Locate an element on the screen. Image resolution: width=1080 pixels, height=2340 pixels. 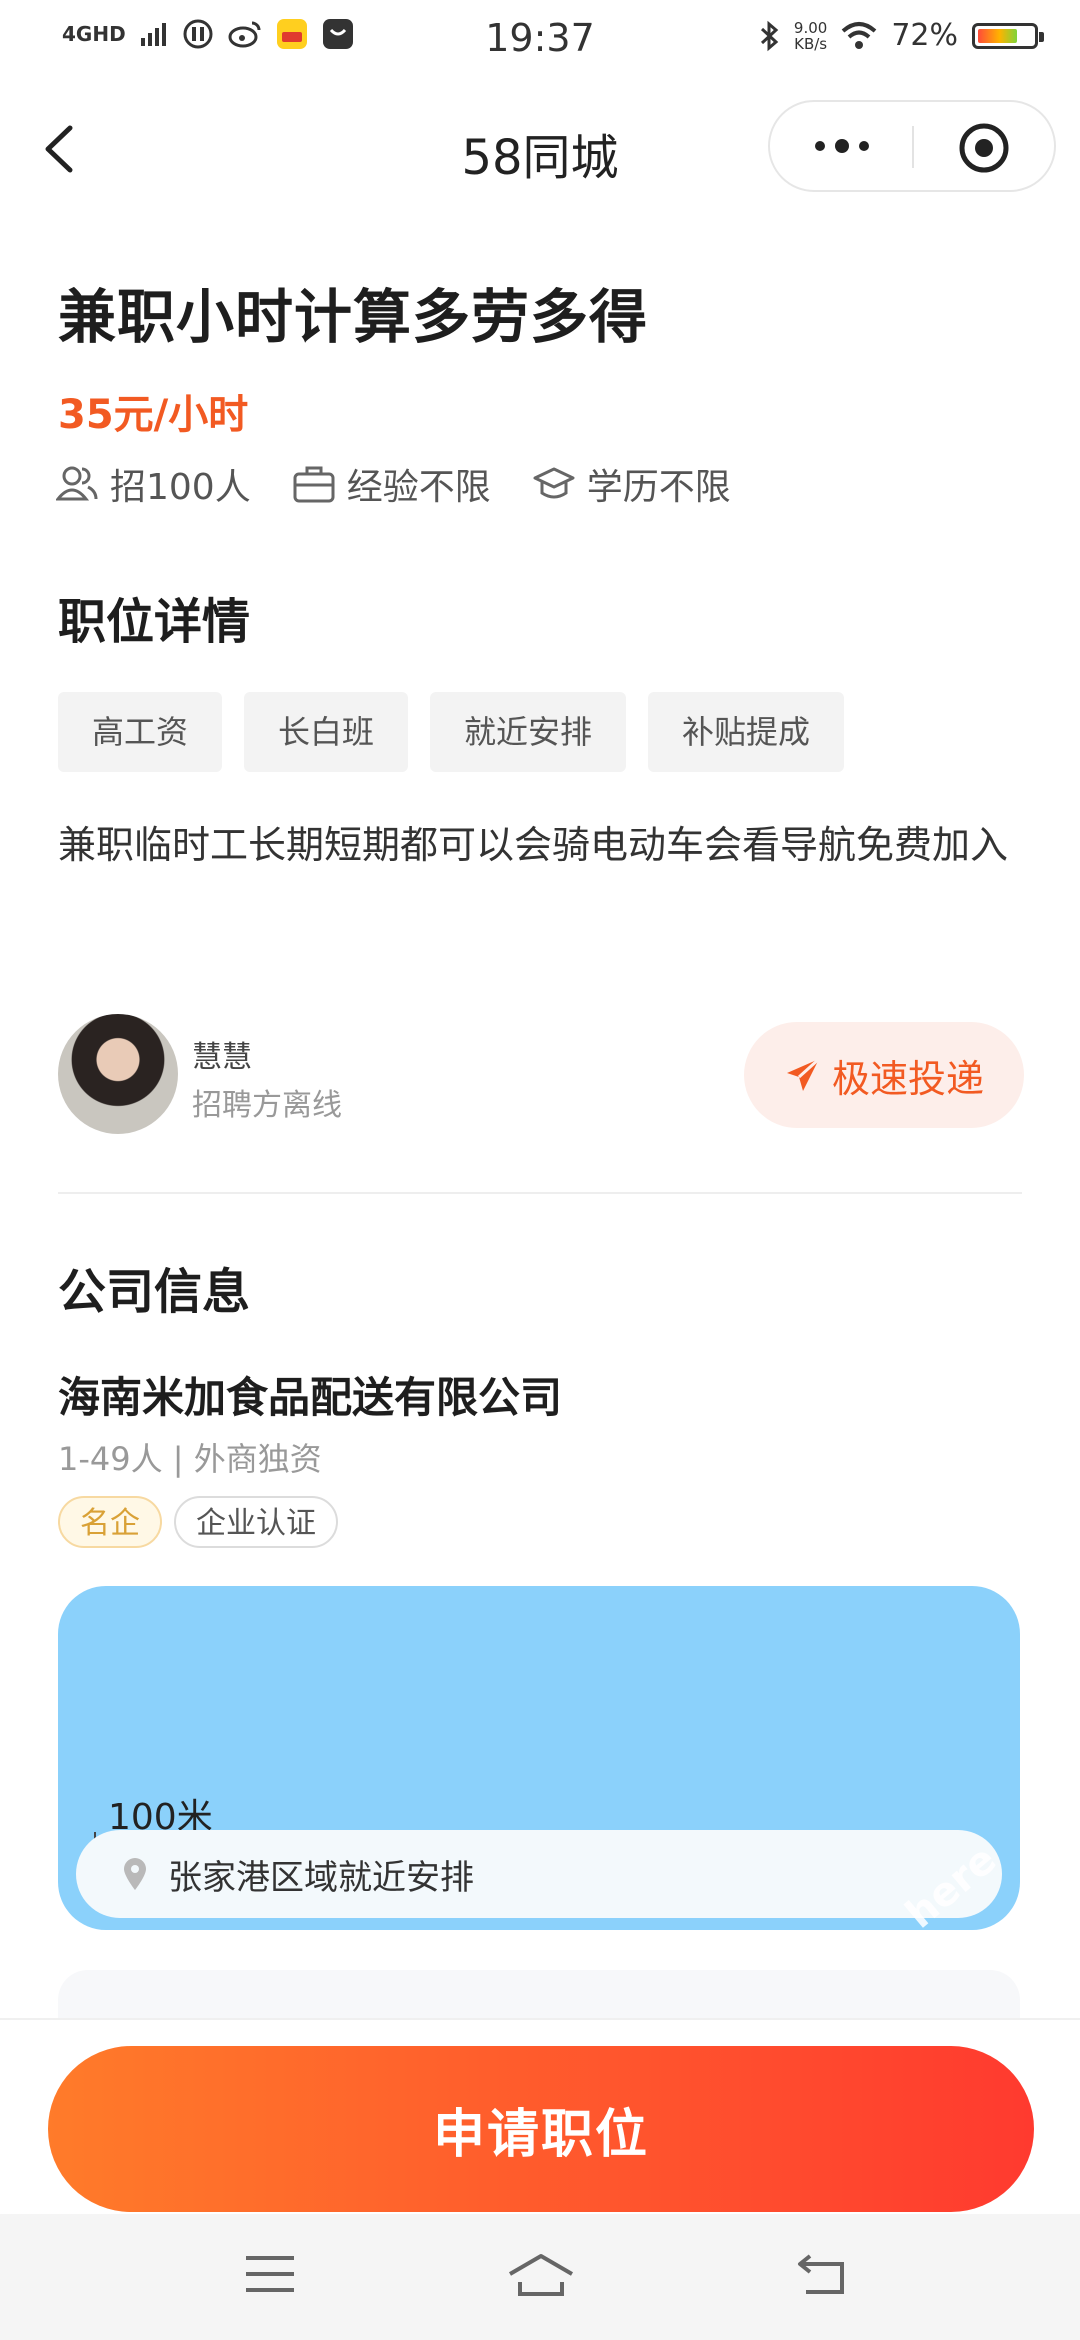
target-circle-icon is located at coordinates (984, 148).